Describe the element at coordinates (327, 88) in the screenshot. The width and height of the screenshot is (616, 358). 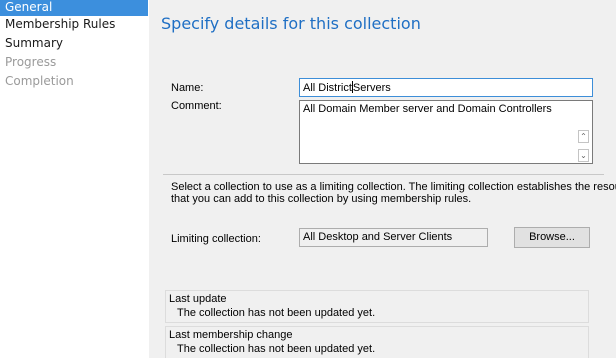
I see `name-value-start: All District` at that location.